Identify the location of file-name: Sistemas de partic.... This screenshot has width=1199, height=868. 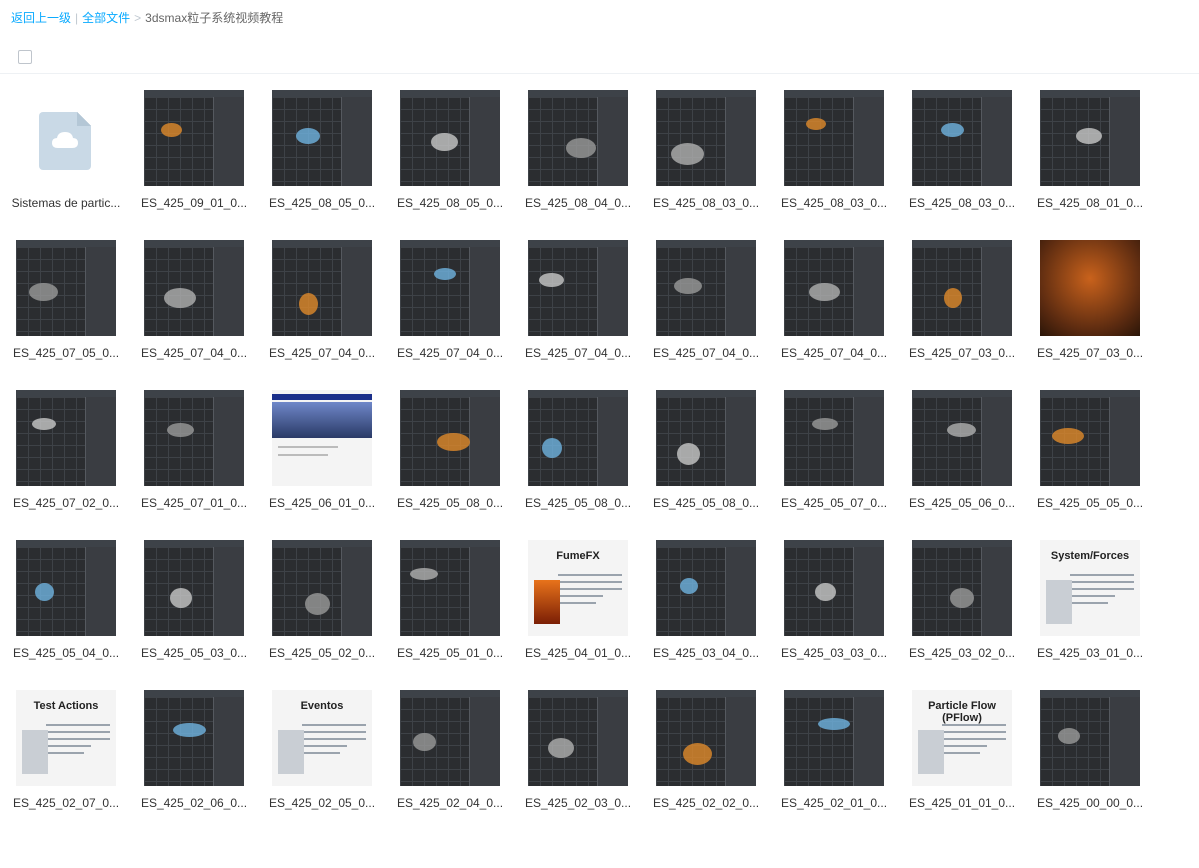
(66, 203).